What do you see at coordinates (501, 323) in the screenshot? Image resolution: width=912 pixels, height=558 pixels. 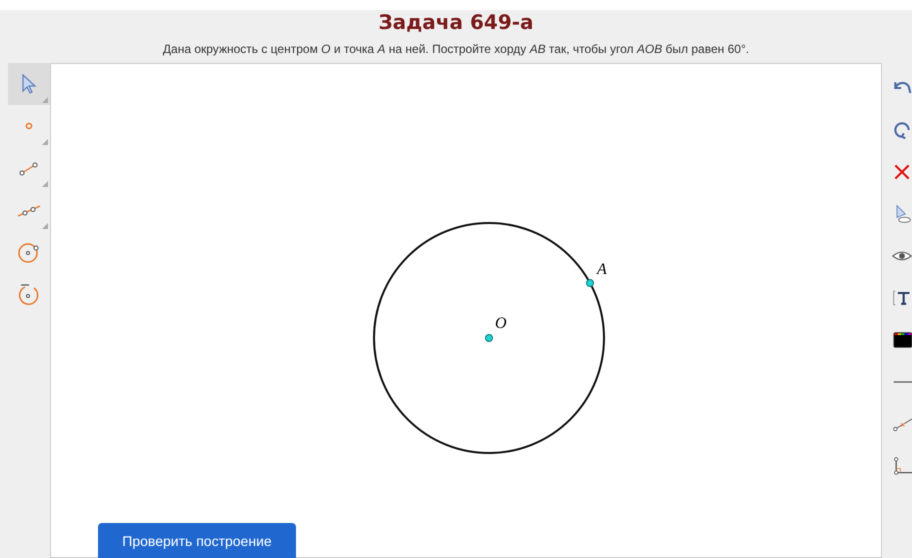 I see `point-label: O` at bounding box center [501, 323].